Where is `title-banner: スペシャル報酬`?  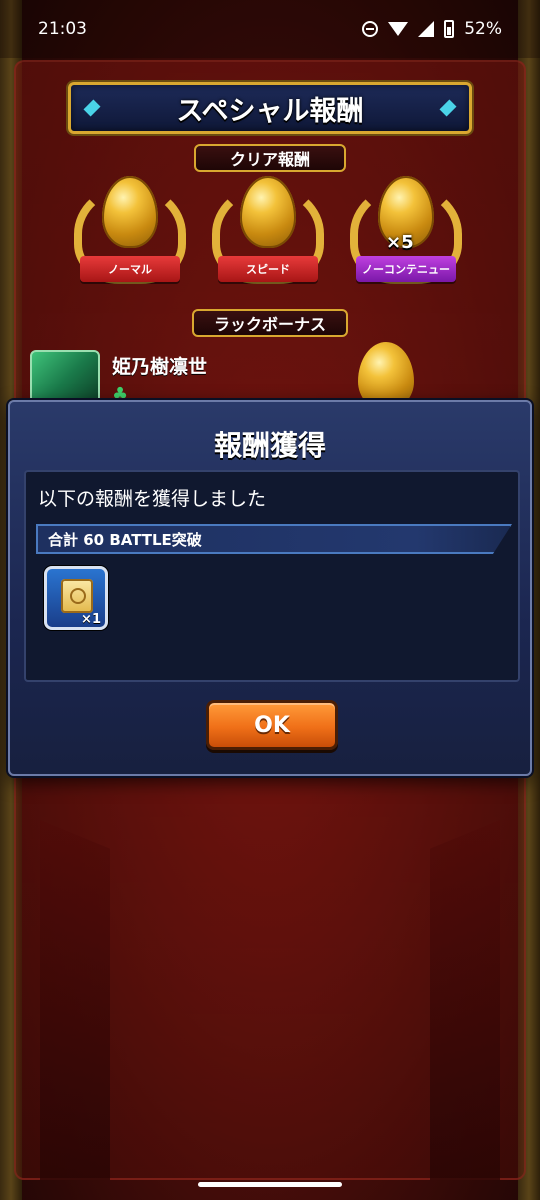 title-banner: スペシャル報酬 is located at coordinates (270, 108).